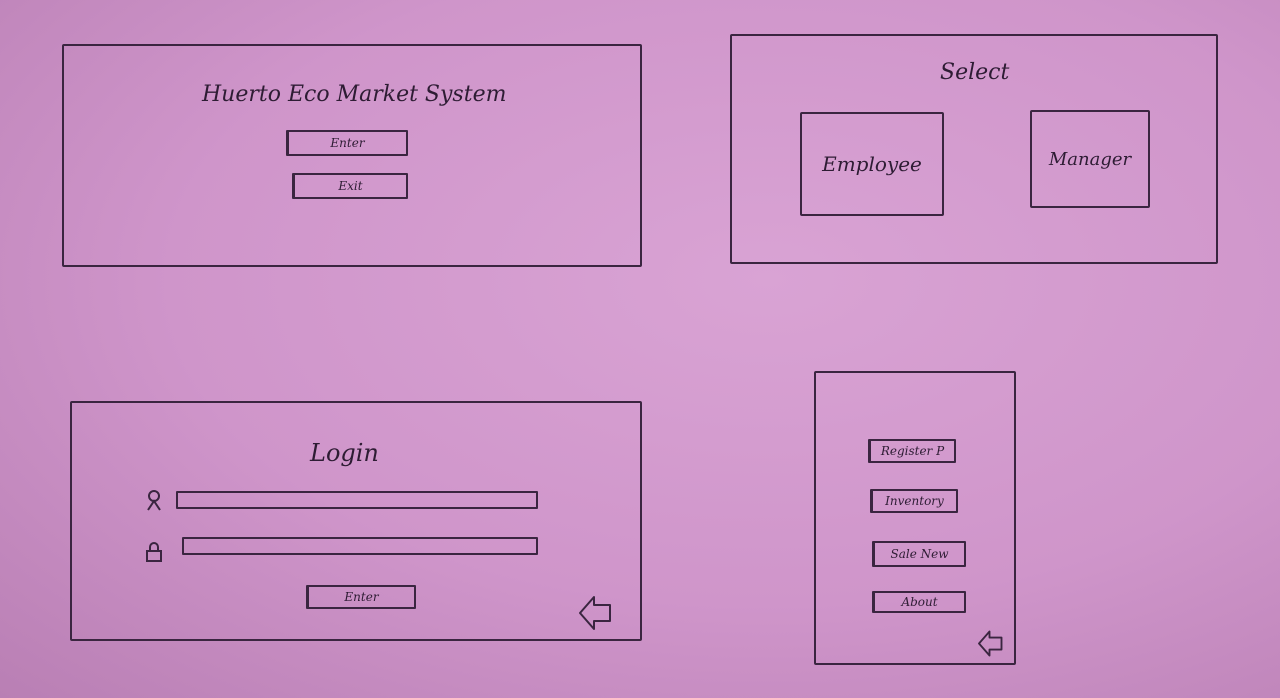 The width and height of the screenshot is (1280, 698). Describe the element at coordinates (919, 602) in the screenshot. I see `menu-item-about: About` at that location.